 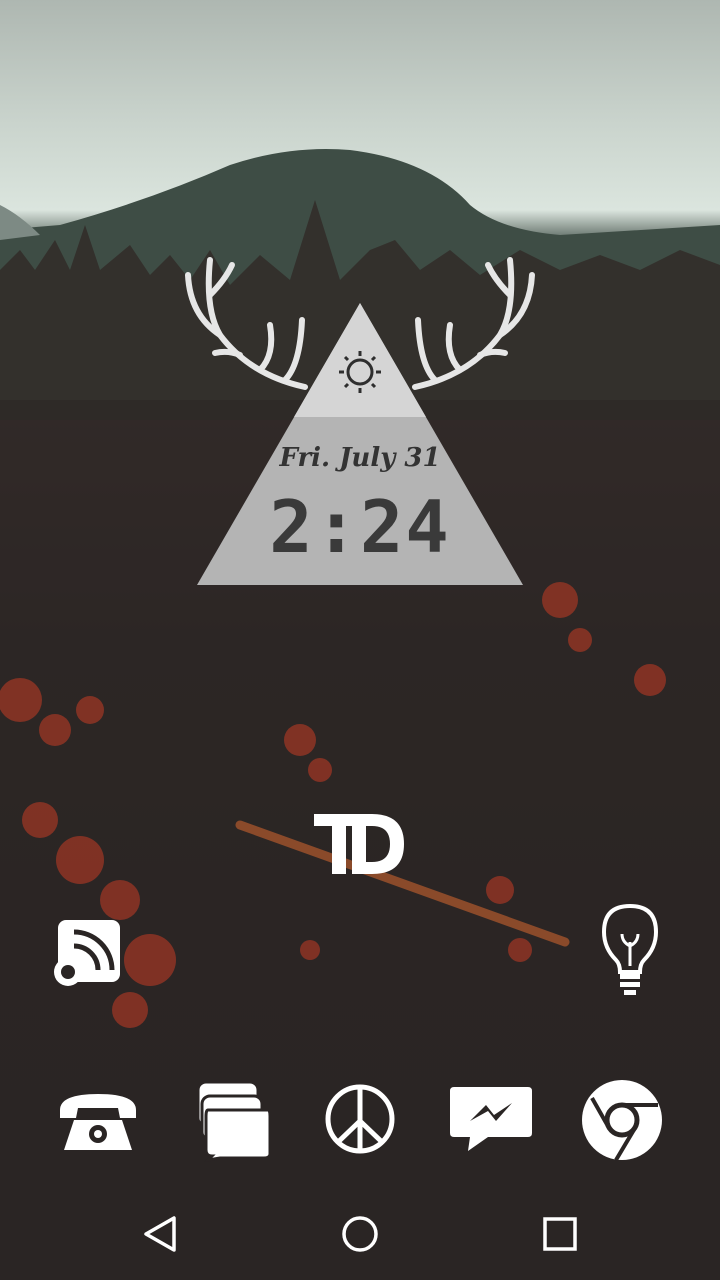 I want to click on lightbulb-icon, so click(x=630, y=949).